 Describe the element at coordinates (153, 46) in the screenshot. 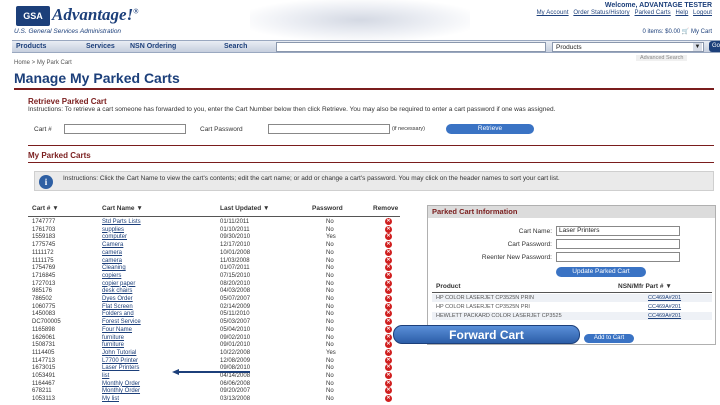

I see `nav-nsn-ordering: NSN Ordering` at that location.